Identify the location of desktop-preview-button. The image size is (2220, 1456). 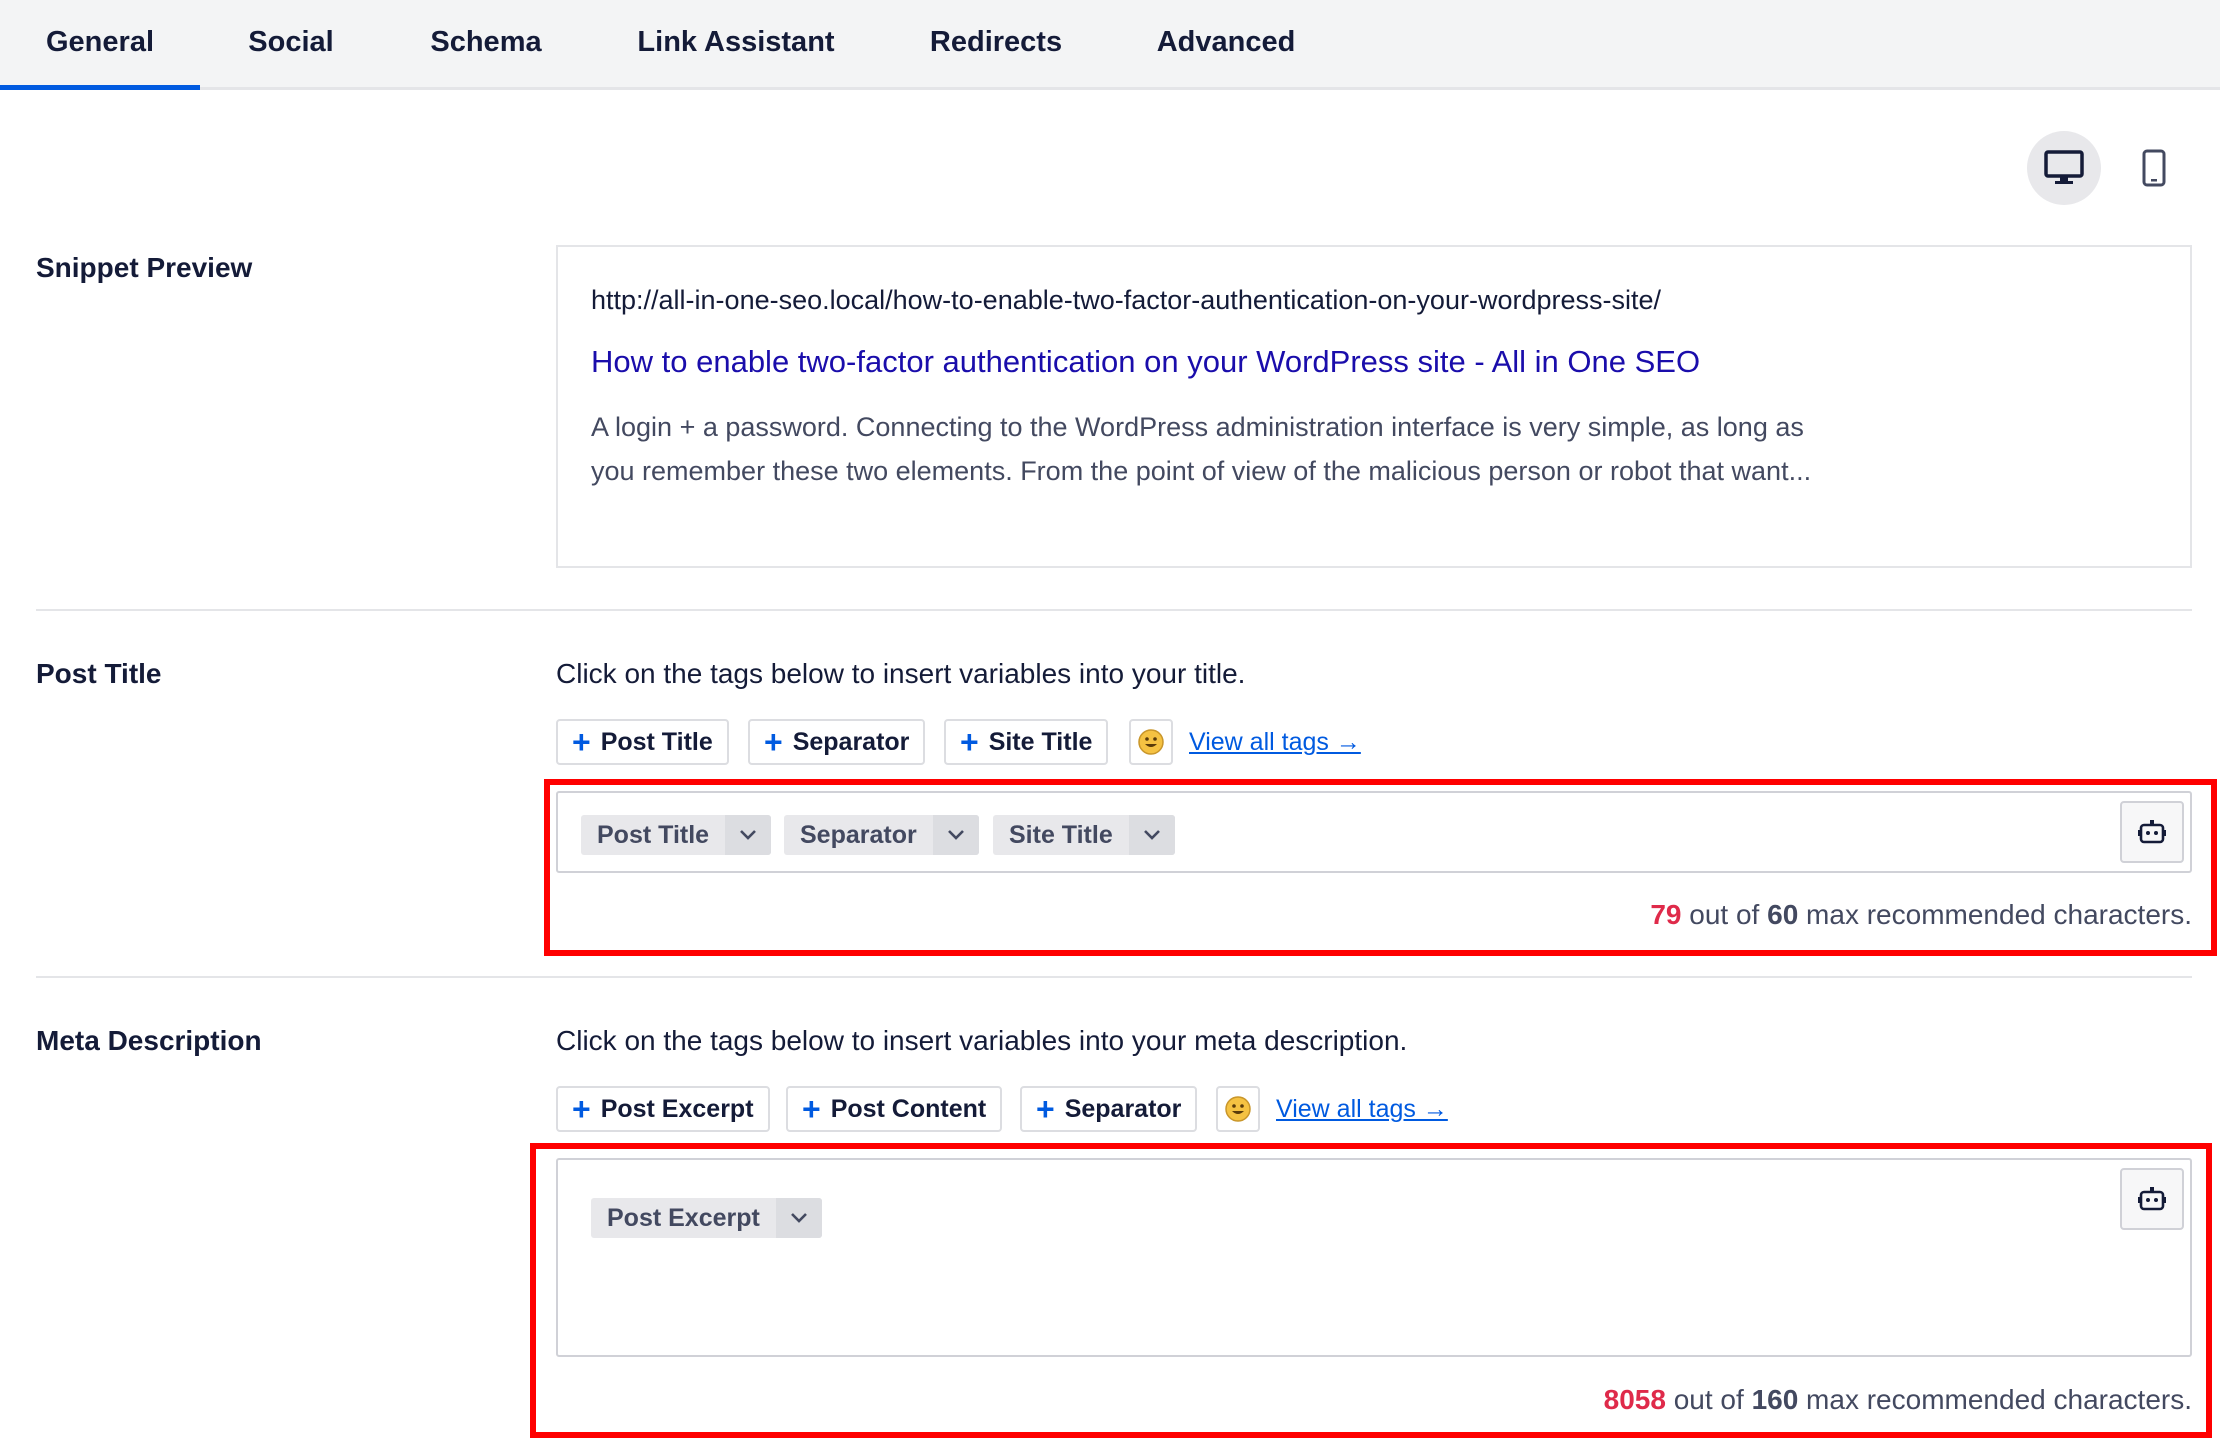
(2064, 168).